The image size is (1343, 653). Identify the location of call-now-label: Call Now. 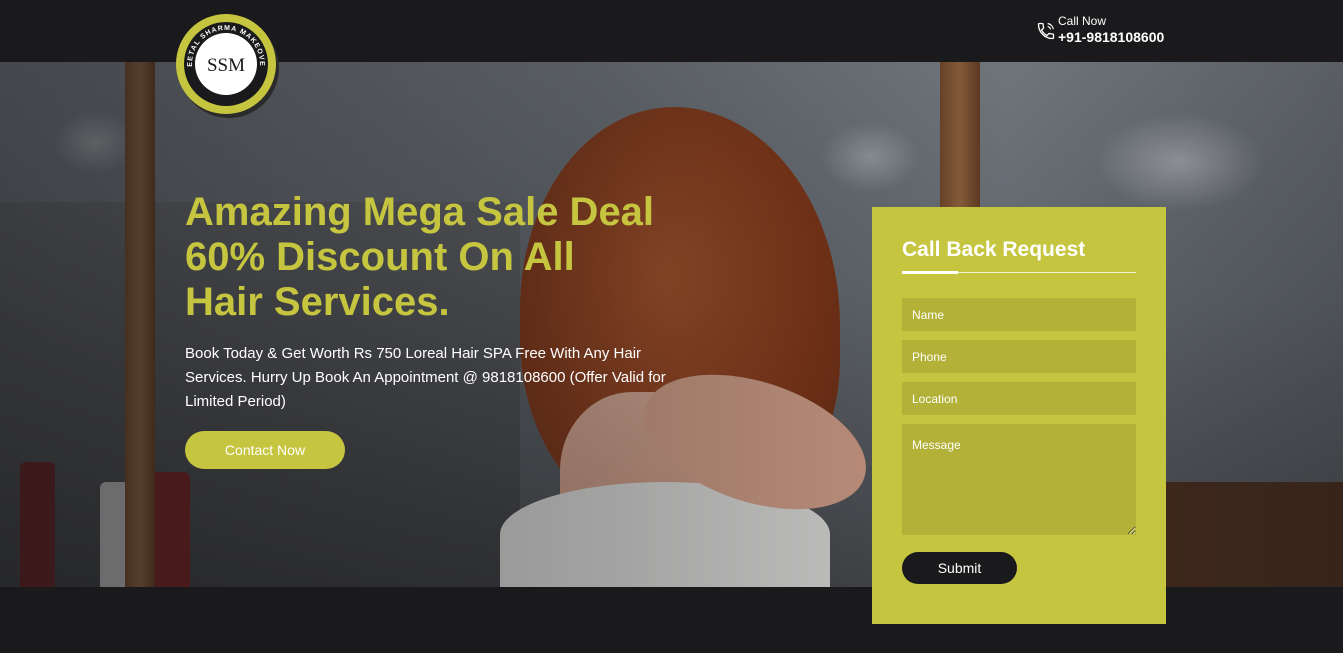
(1082, 21).